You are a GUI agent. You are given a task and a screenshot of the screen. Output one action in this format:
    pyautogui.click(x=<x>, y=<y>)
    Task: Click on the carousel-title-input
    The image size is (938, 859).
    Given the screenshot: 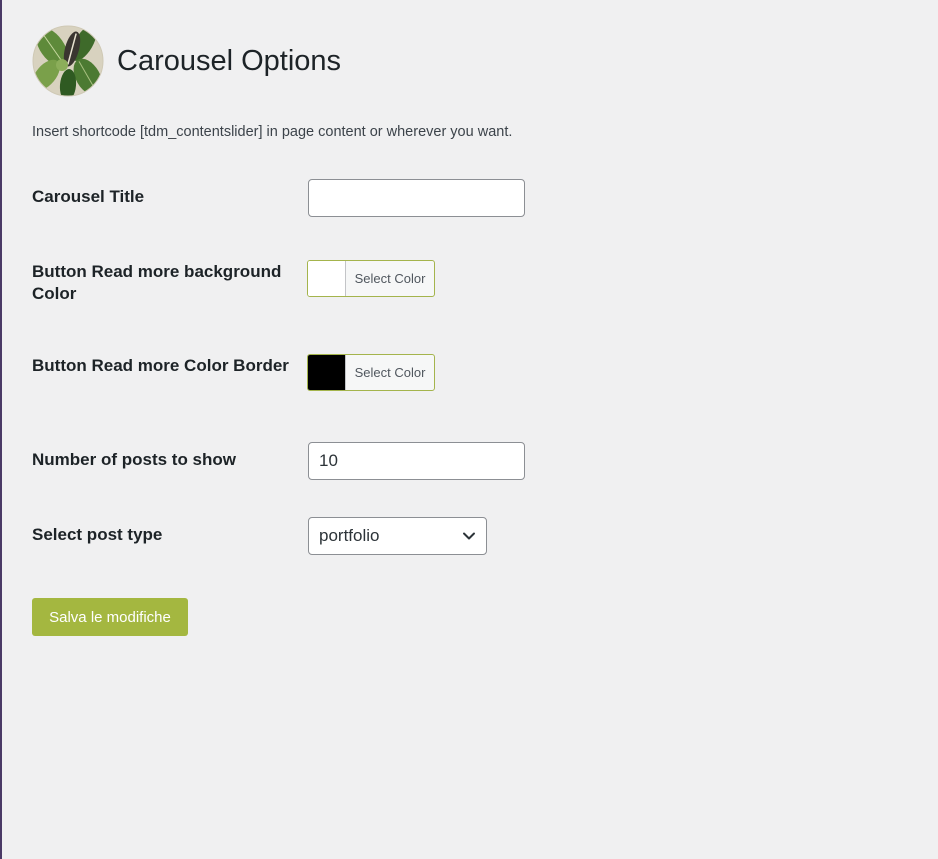 What is the action you would take?
    pyautogui.click(x=416, y=198)
    